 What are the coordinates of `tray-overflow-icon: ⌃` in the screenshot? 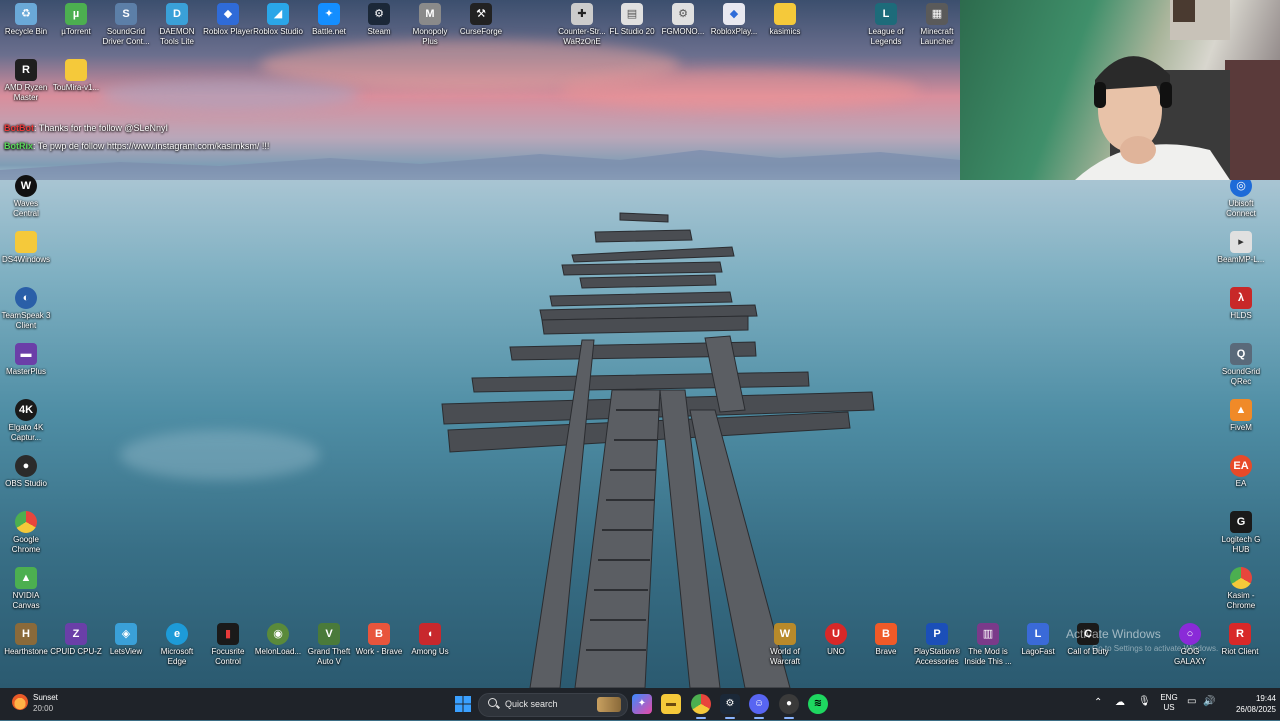 It's located at (1098, 702).